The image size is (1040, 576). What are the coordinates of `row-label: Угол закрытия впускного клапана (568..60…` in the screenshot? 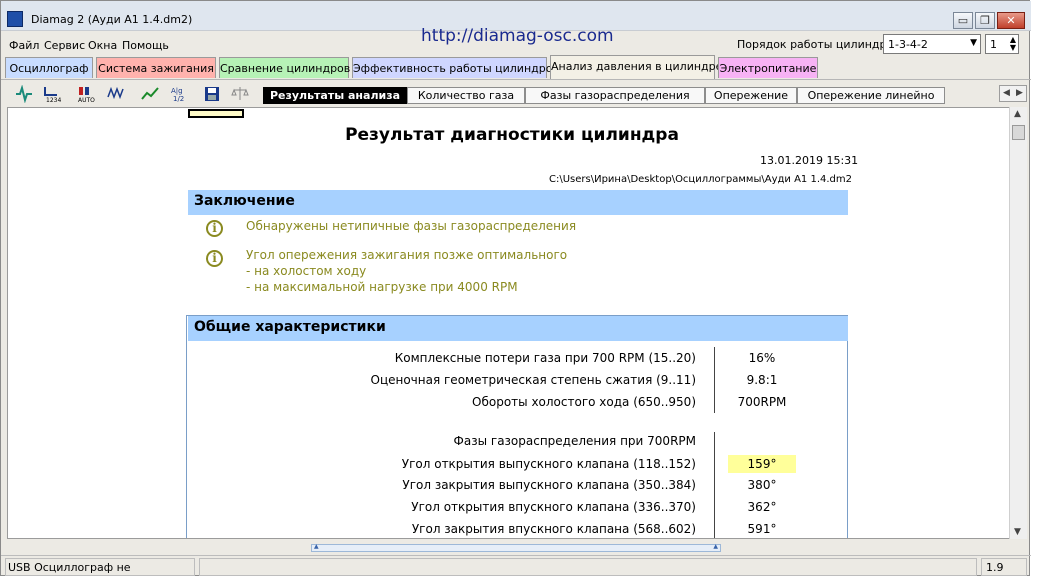 It's located at (553, 529).